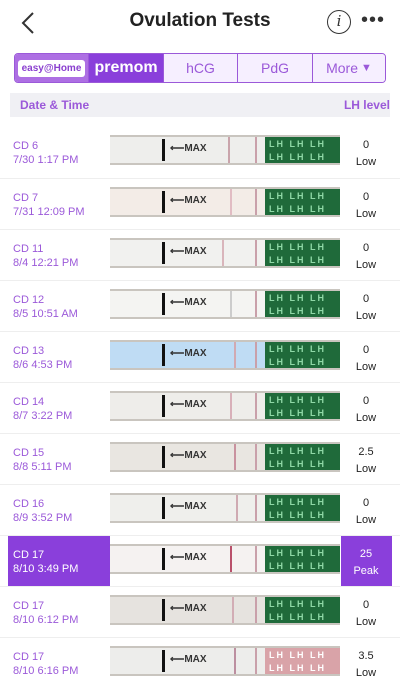  I want to click on test-datetime: 8/6 4:53 PM, so click(43, 365).